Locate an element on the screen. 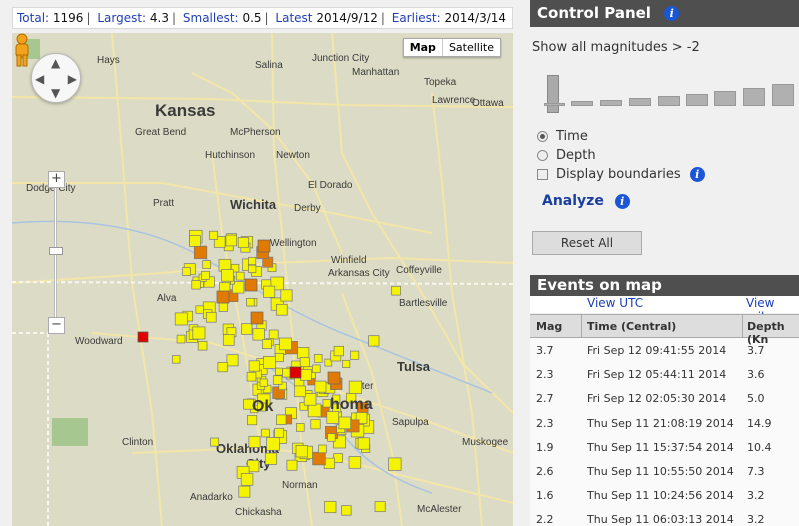  display-boundaries-checkbox is located at coordinates (542, 174).